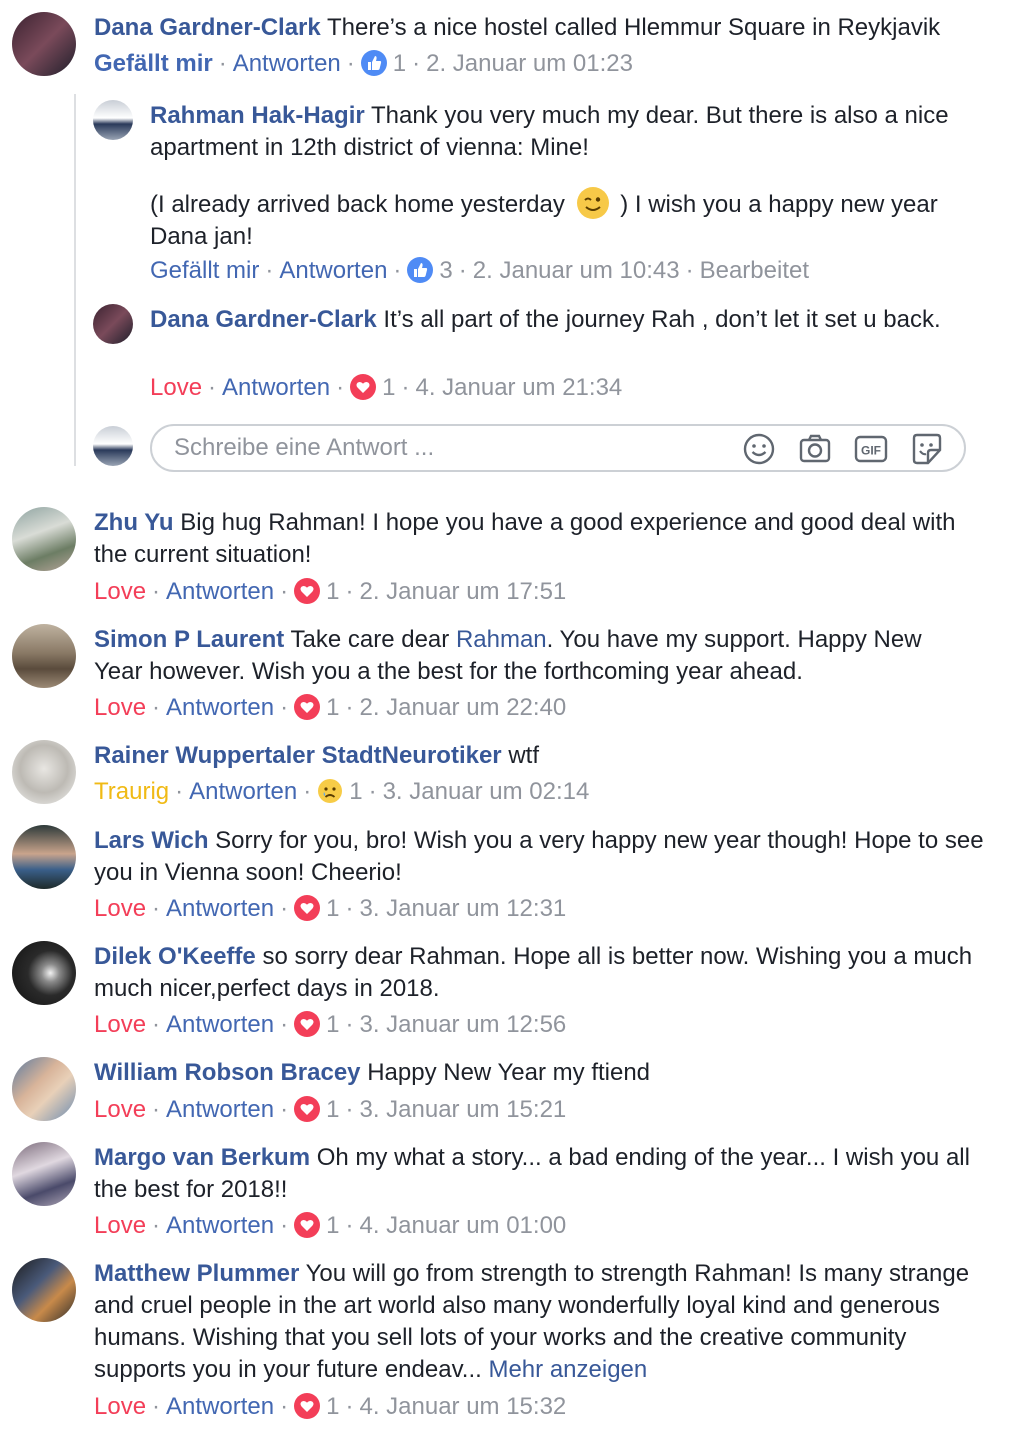 The width and height of the screenshot is (1018, 1434). What do you see at coordinates (134, 522) in the screenshot?
I see `author-name: Zhu Yu` at bounding box center [134, 522].